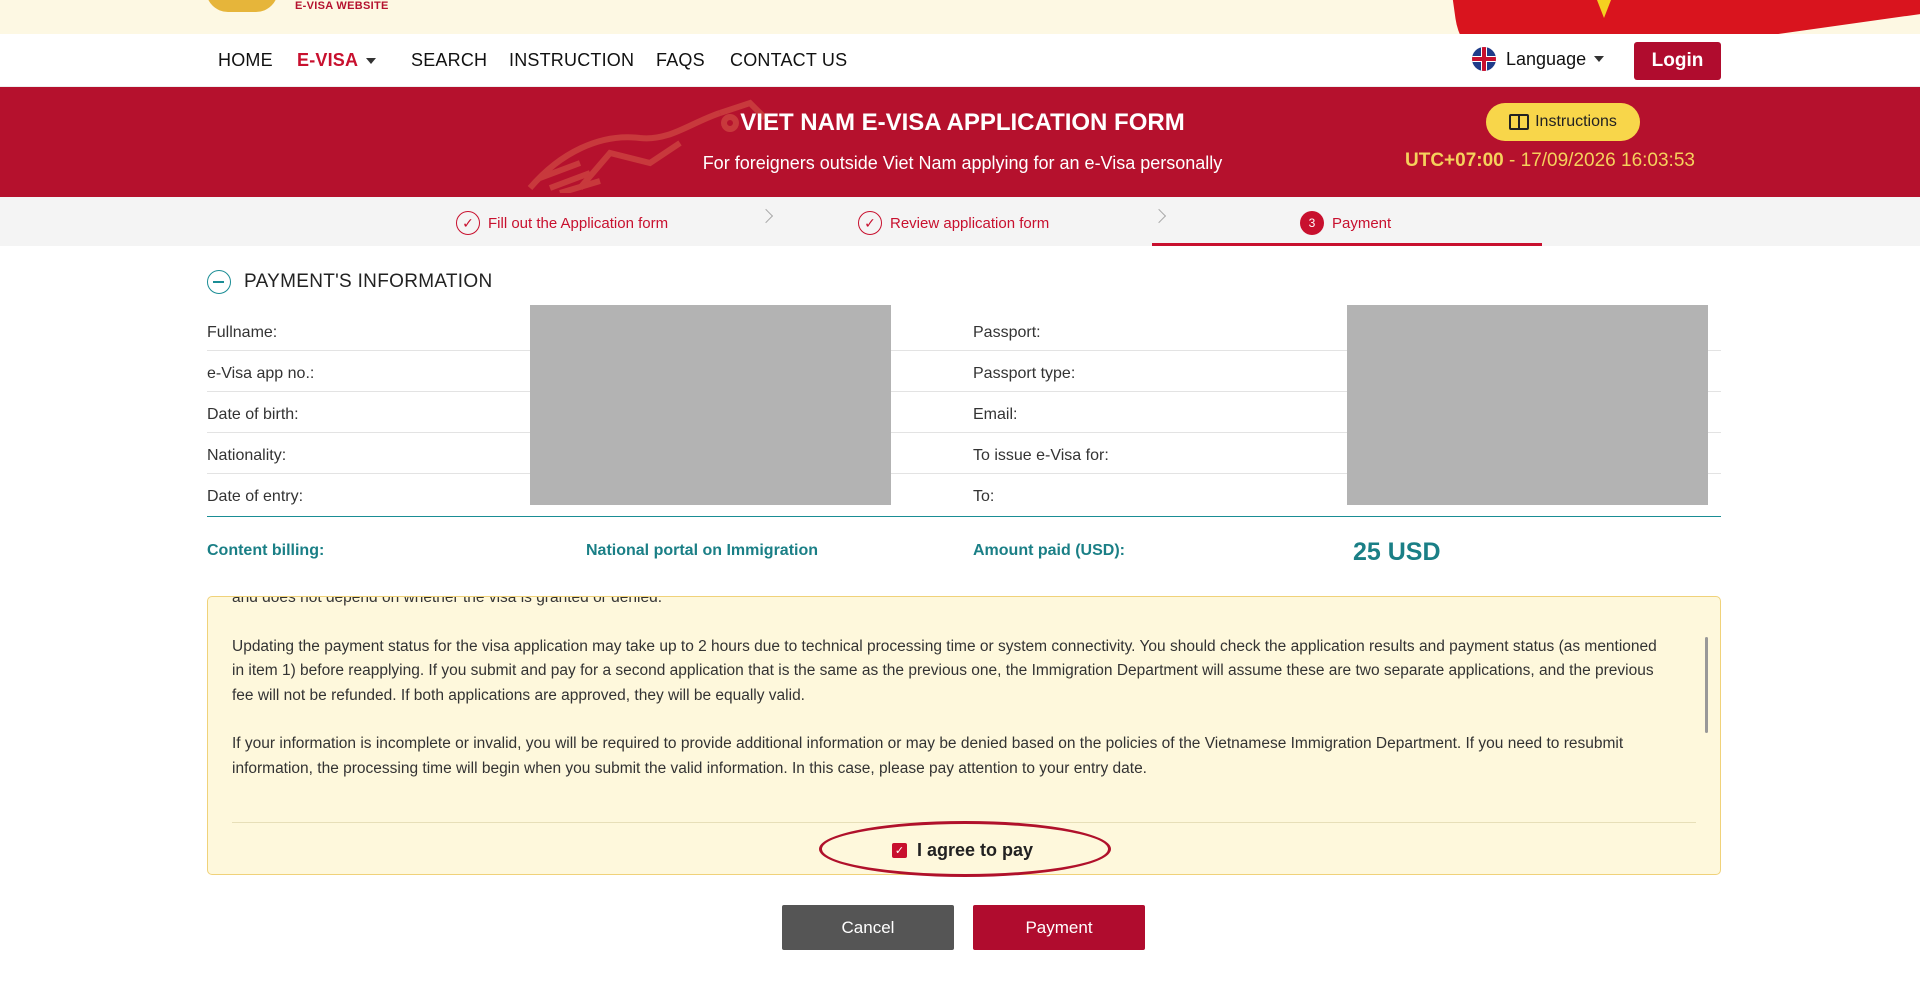 This screenshot has height=992, width=1920. I want to click on brand-subtitle: E-VISA WEBSITE, so click(342, 6).